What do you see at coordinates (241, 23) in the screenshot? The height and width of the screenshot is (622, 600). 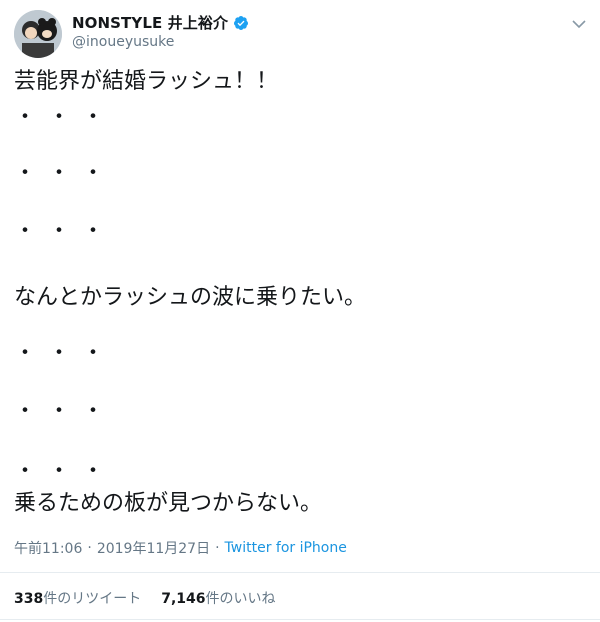 I see `verified-badge-icon` at bounding box center [241, 23].